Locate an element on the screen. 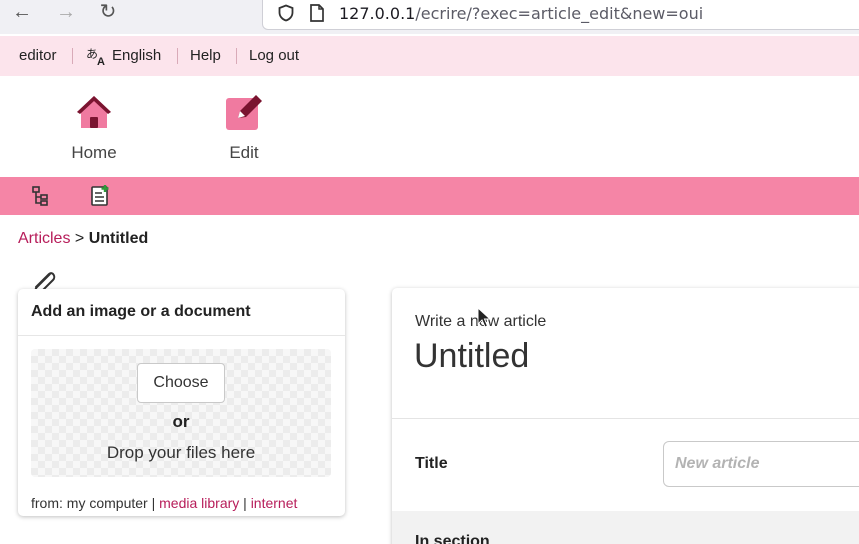 This screenshot has height=544, width=859. nav-home-label: Home is located at coordinates (94, 152).